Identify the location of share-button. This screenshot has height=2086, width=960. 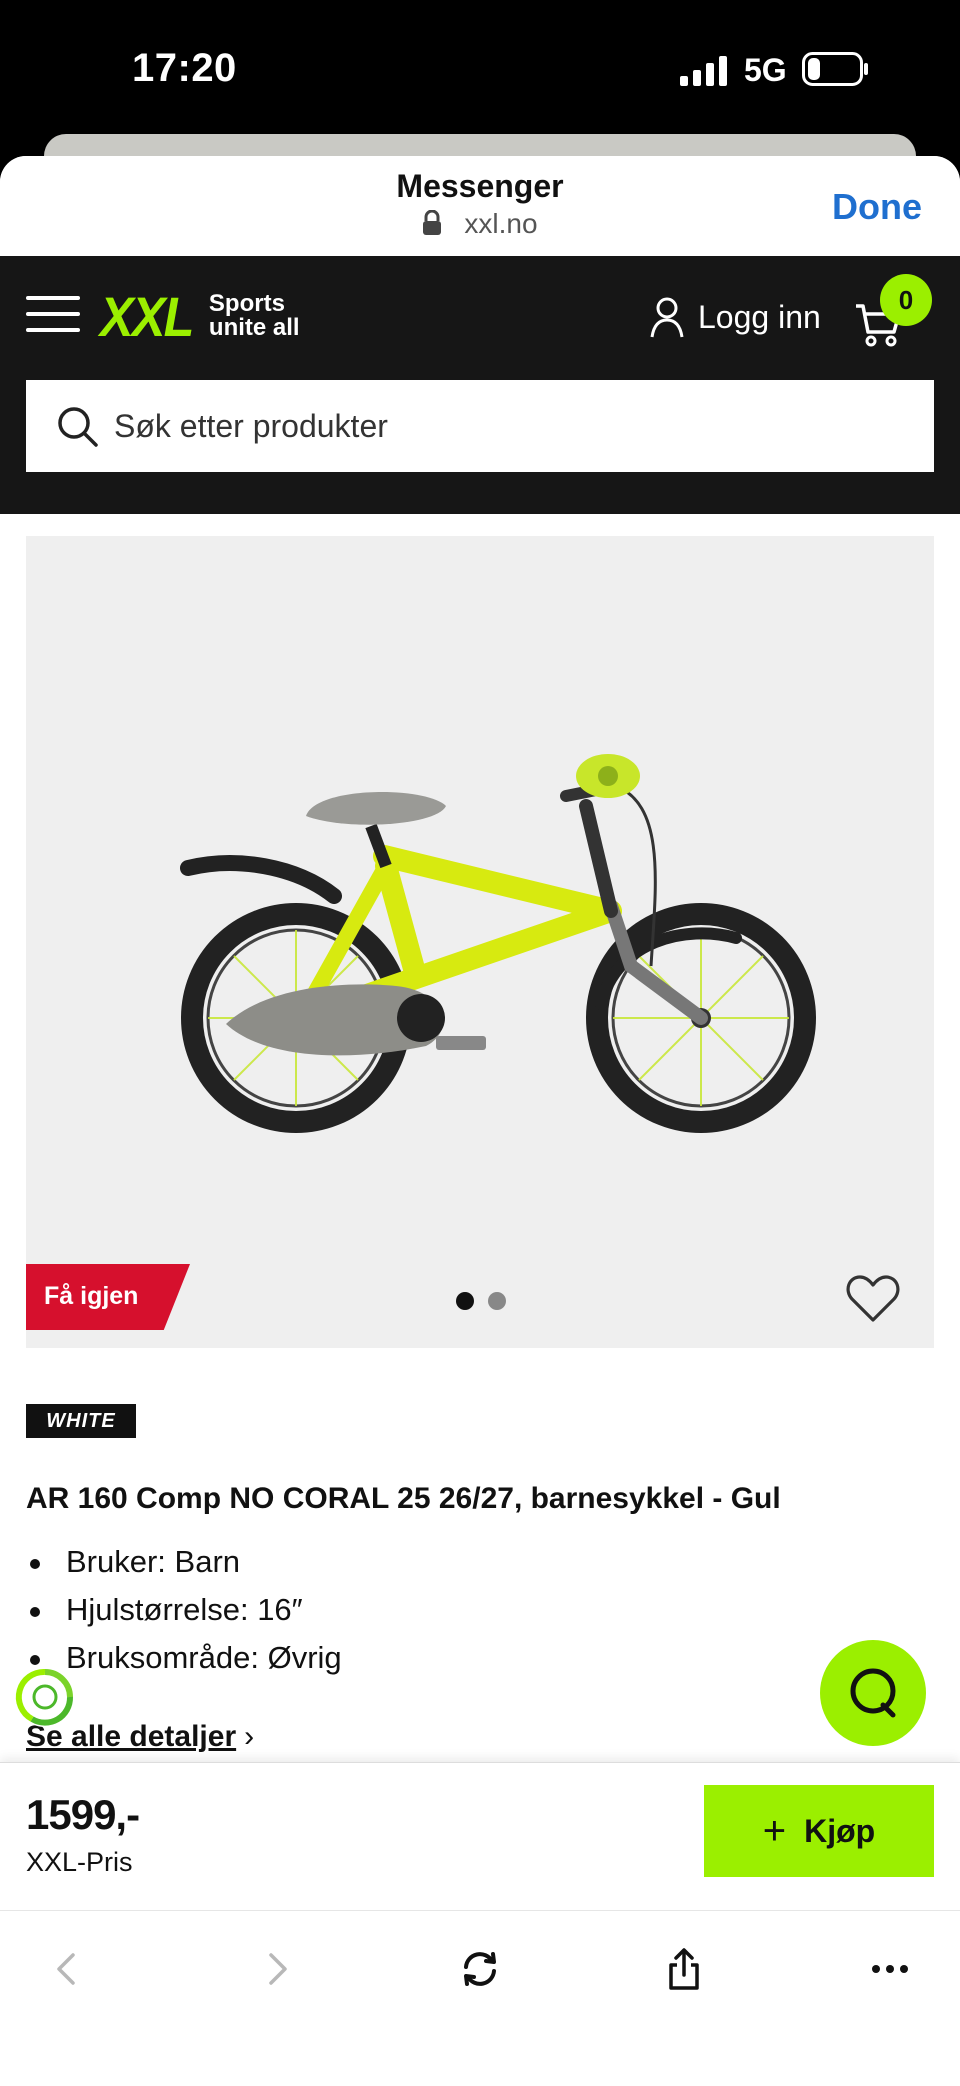
(684, 1969).